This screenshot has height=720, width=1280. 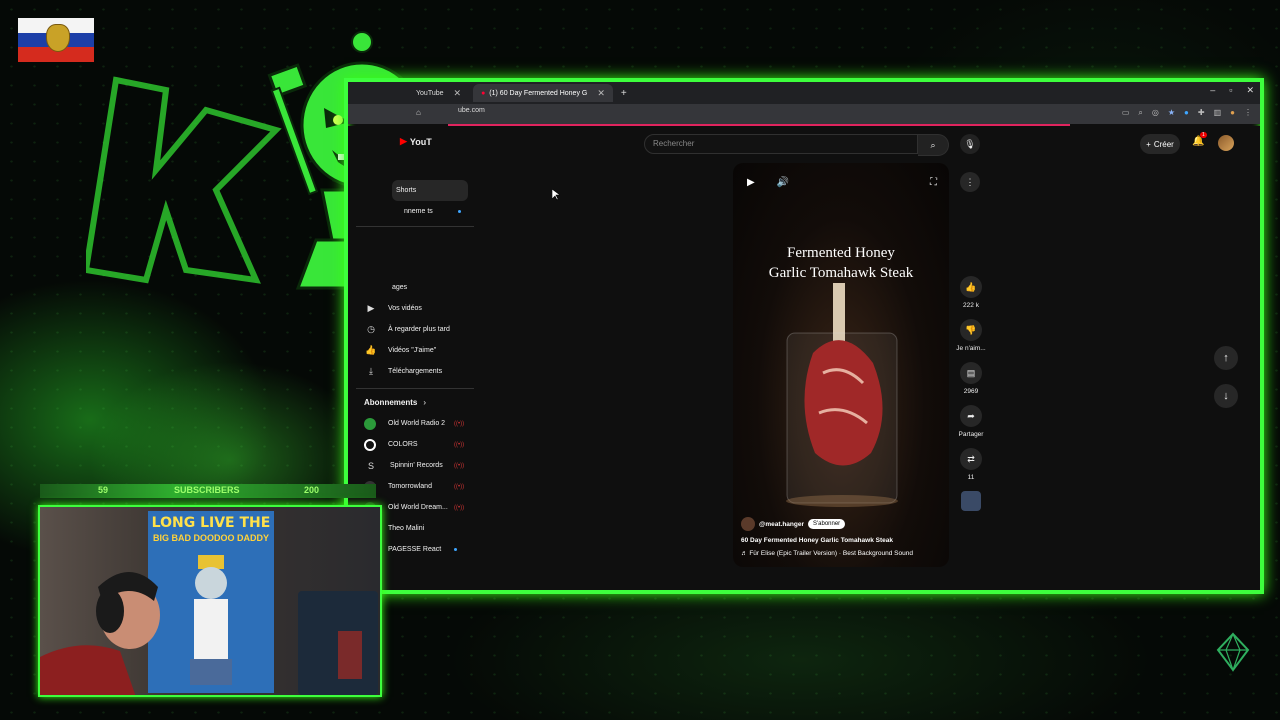 I want to click on like-action: 👍 222 k, so click(x=971, y=292).